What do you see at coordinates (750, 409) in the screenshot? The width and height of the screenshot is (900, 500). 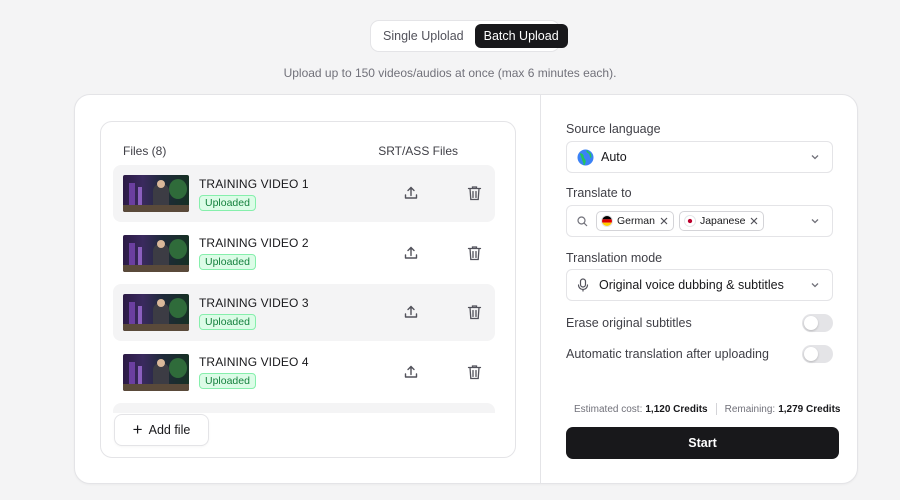 I see `remaining-label: Remaining:` at bounding box center [750, 409].